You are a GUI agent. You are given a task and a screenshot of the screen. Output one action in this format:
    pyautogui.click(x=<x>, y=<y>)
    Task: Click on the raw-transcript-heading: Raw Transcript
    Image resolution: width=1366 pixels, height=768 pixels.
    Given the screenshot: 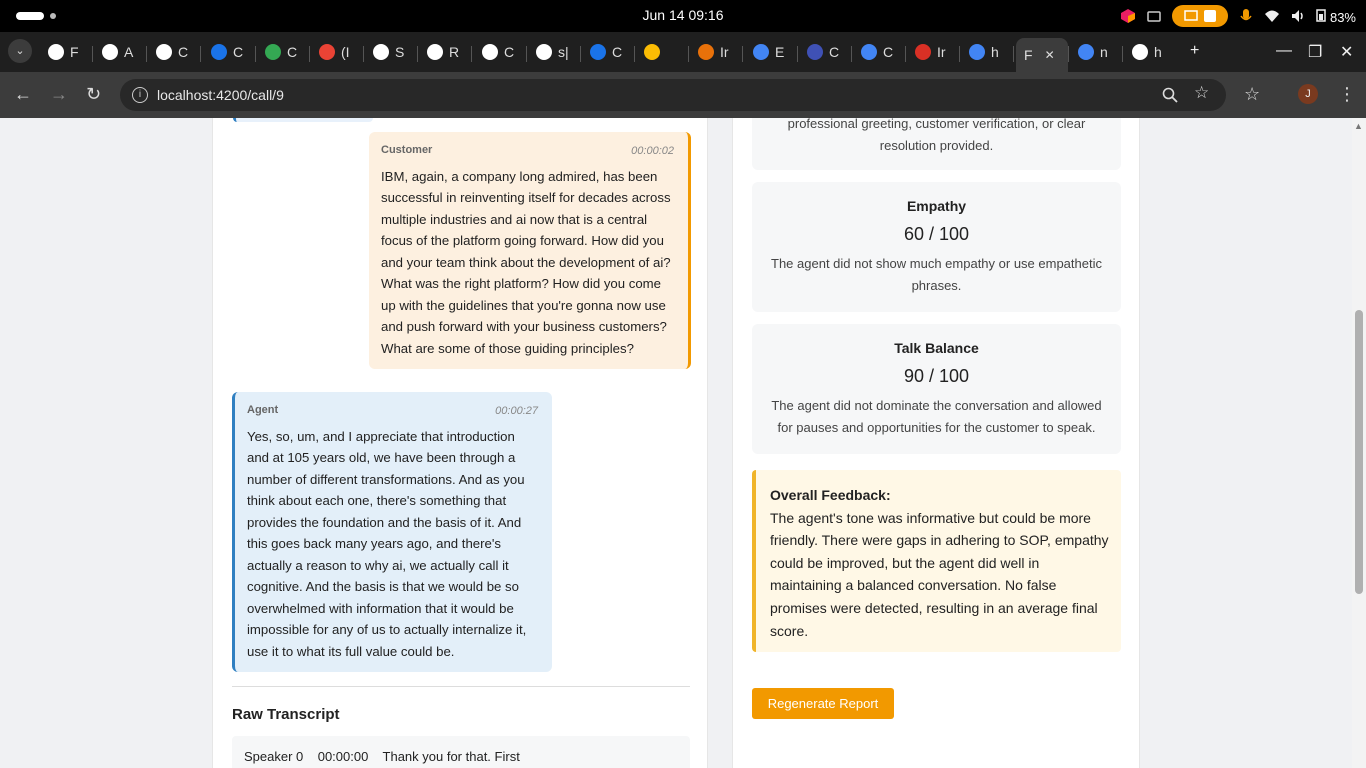 What is the action you would take?
    pyautogui.click(x=286, y=714)
    